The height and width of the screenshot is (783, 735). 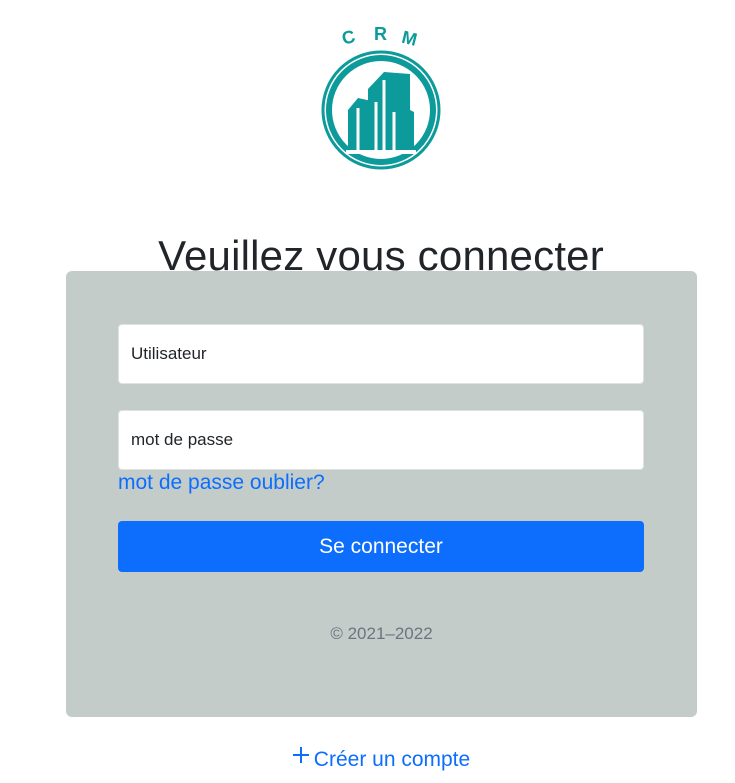 I want to click on password-input, so click(x=381, y=440).